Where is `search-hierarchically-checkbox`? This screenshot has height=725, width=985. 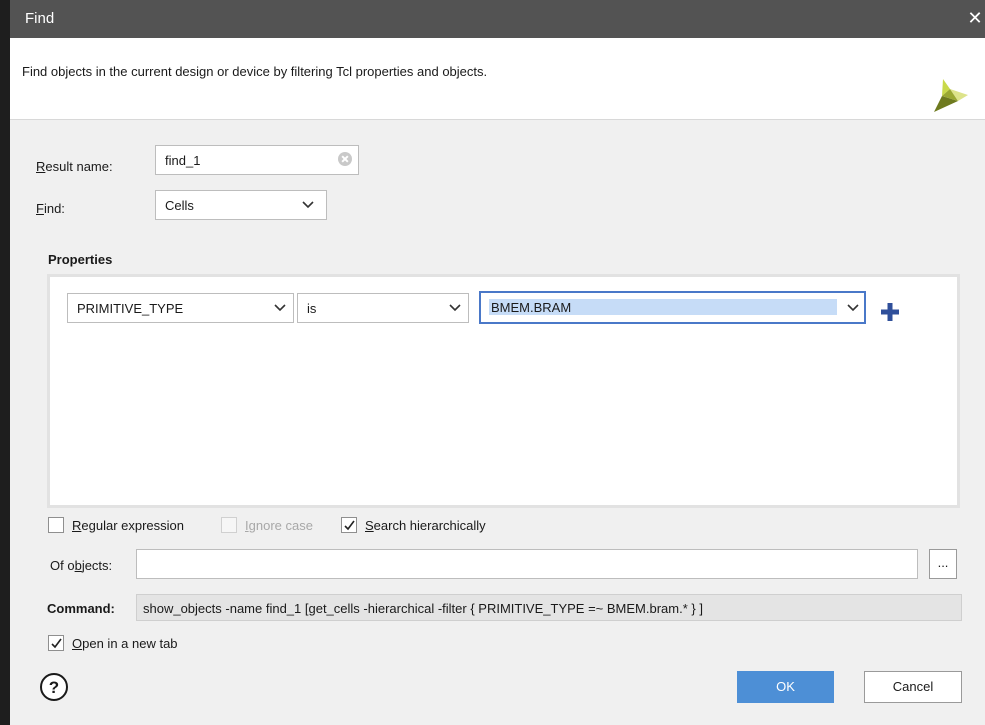
search-hierarchically-checkbox is located at coordinates (349, 525).